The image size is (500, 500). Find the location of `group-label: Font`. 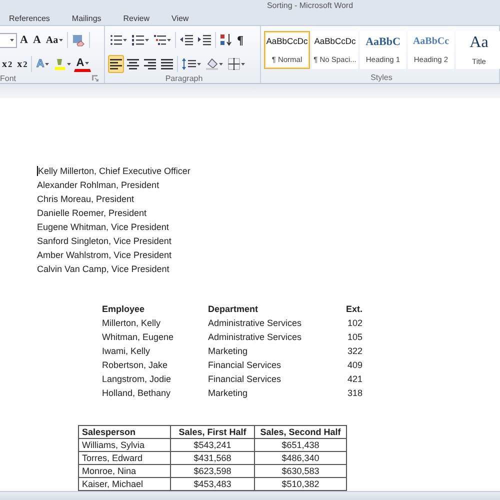

group-label: Font is located at coordinates (8, 78).